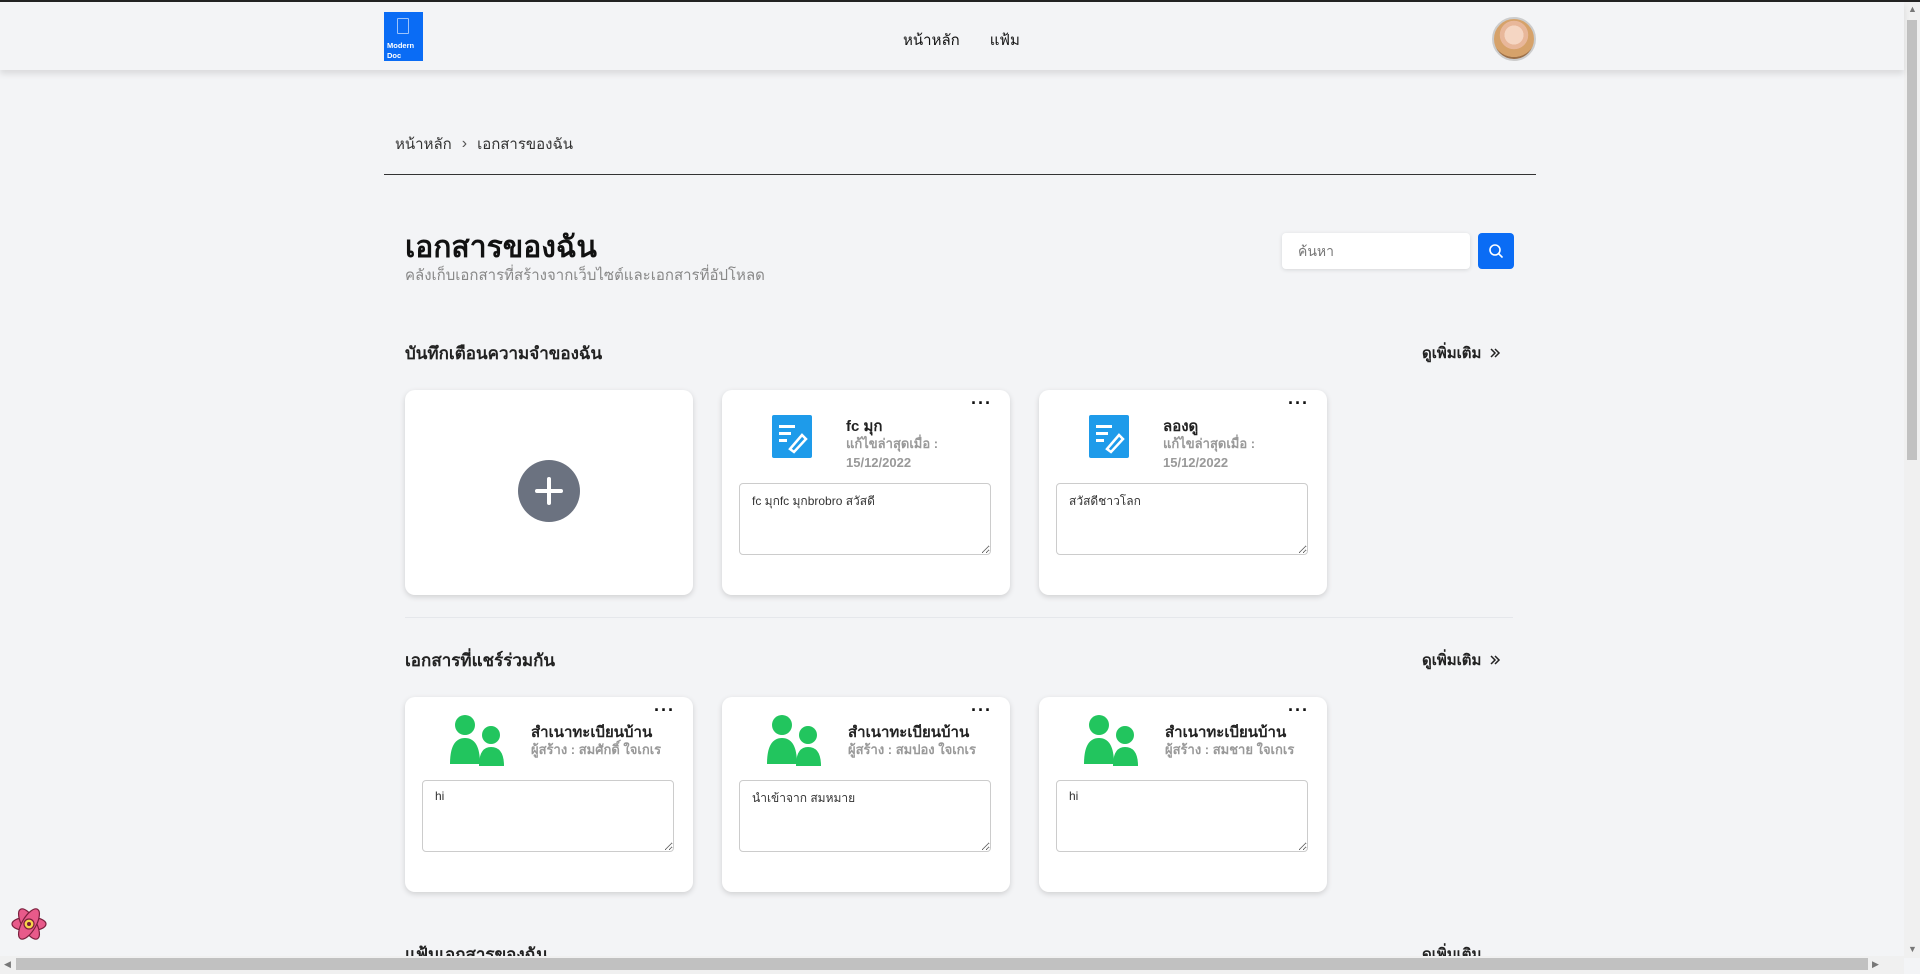  I want to click on main-nav: หน้าหลัก แฟ้ม, so click(961, 40).